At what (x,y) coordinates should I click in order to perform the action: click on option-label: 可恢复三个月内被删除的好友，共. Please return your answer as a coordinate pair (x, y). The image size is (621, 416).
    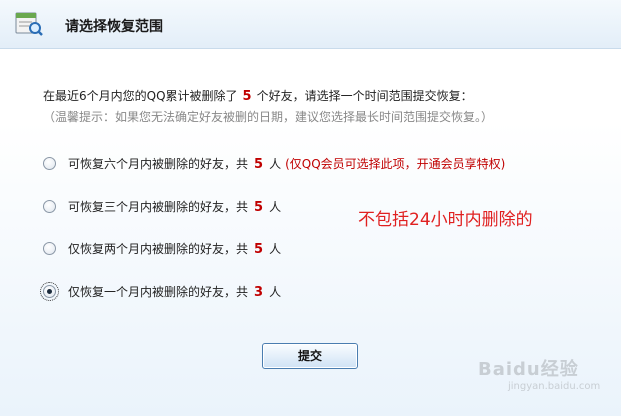
    Looking at the image, I should click on (158, 207).